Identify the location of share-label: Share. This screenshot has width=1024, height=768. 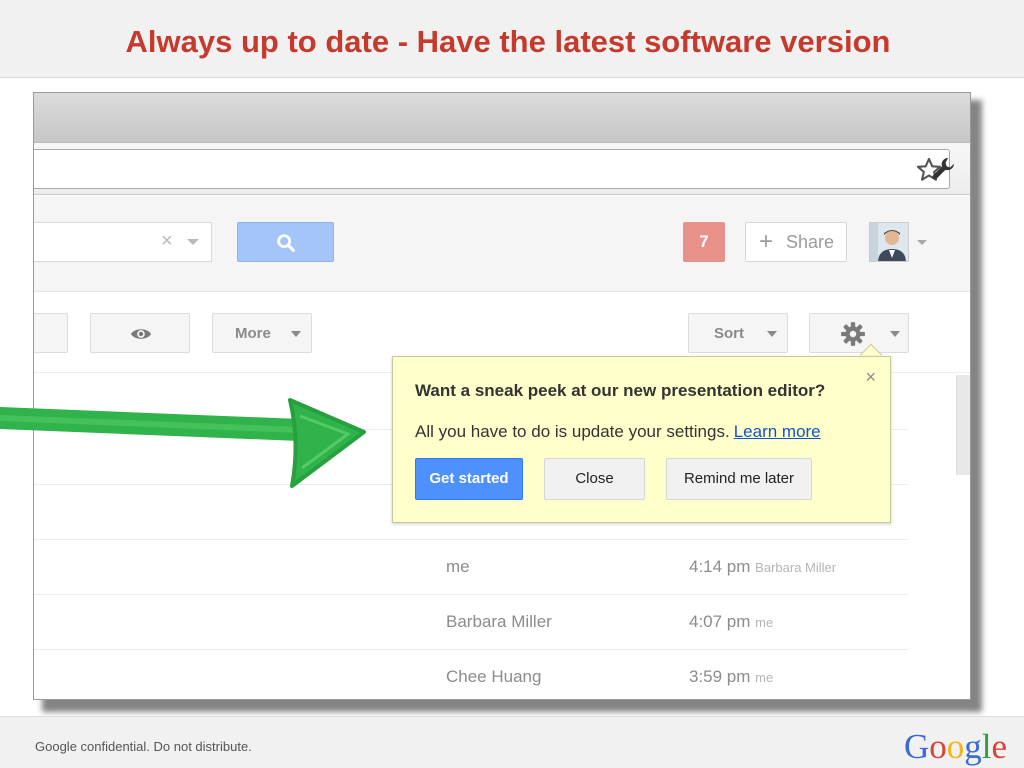
(810, 242).